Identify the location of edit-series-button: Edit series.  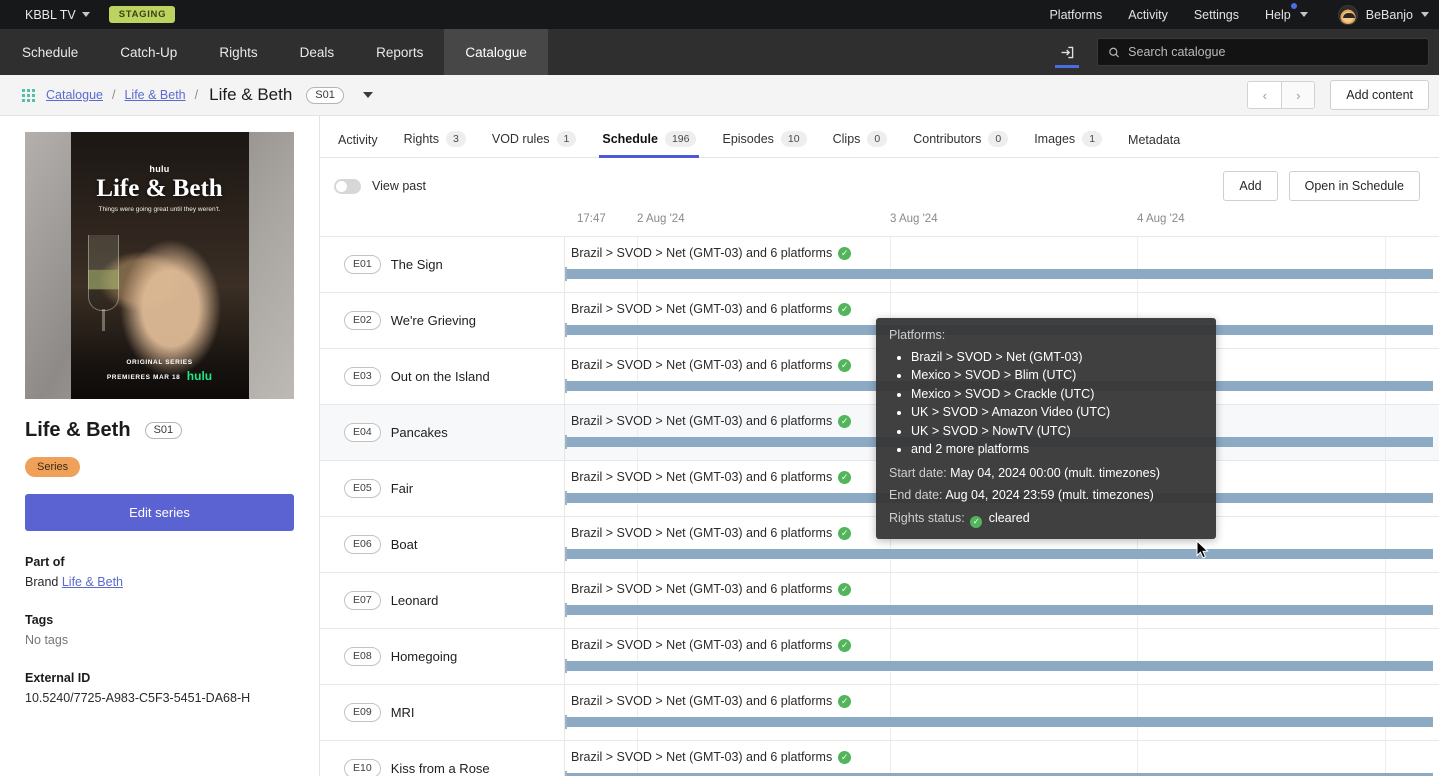
(159, 512).